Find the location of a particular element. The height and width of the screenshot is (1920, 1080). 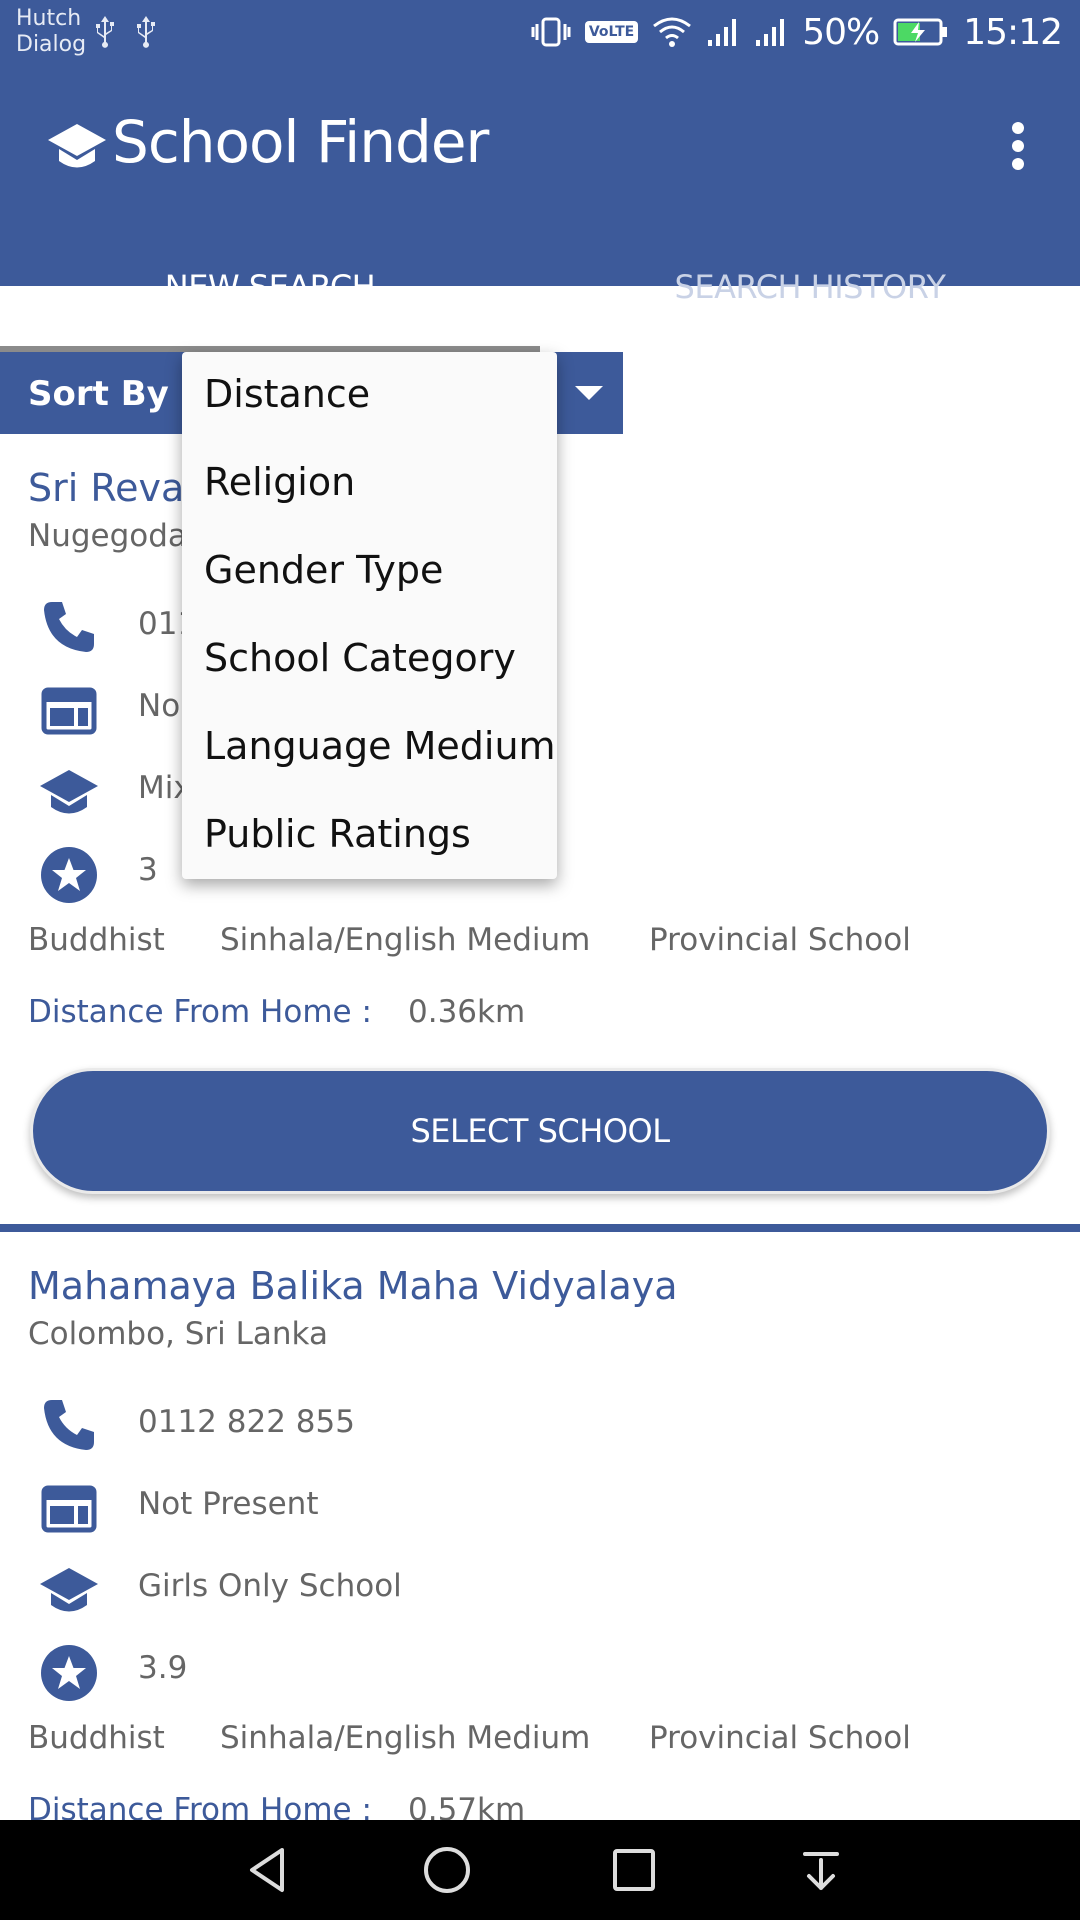

select-school-button: SELECT SCHOOL is located at coordinates (540, 1131).